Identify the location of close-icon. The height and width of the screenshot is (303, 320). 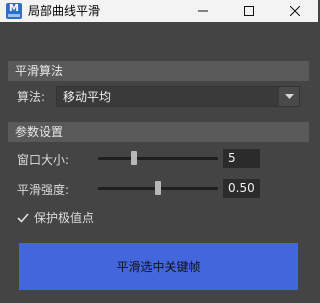
(295, 11).